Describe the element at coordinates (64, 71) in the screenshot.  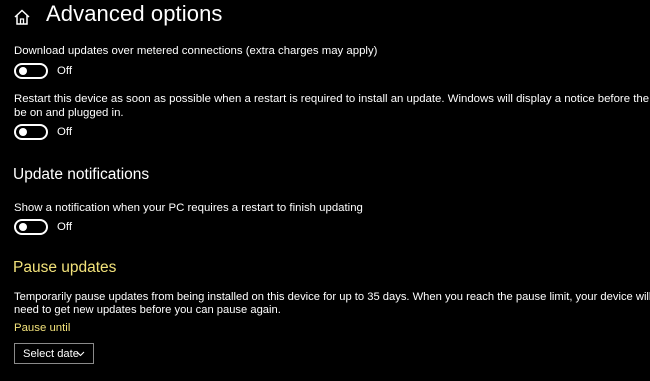
I see `metered-toggle-state: Off` at that location.